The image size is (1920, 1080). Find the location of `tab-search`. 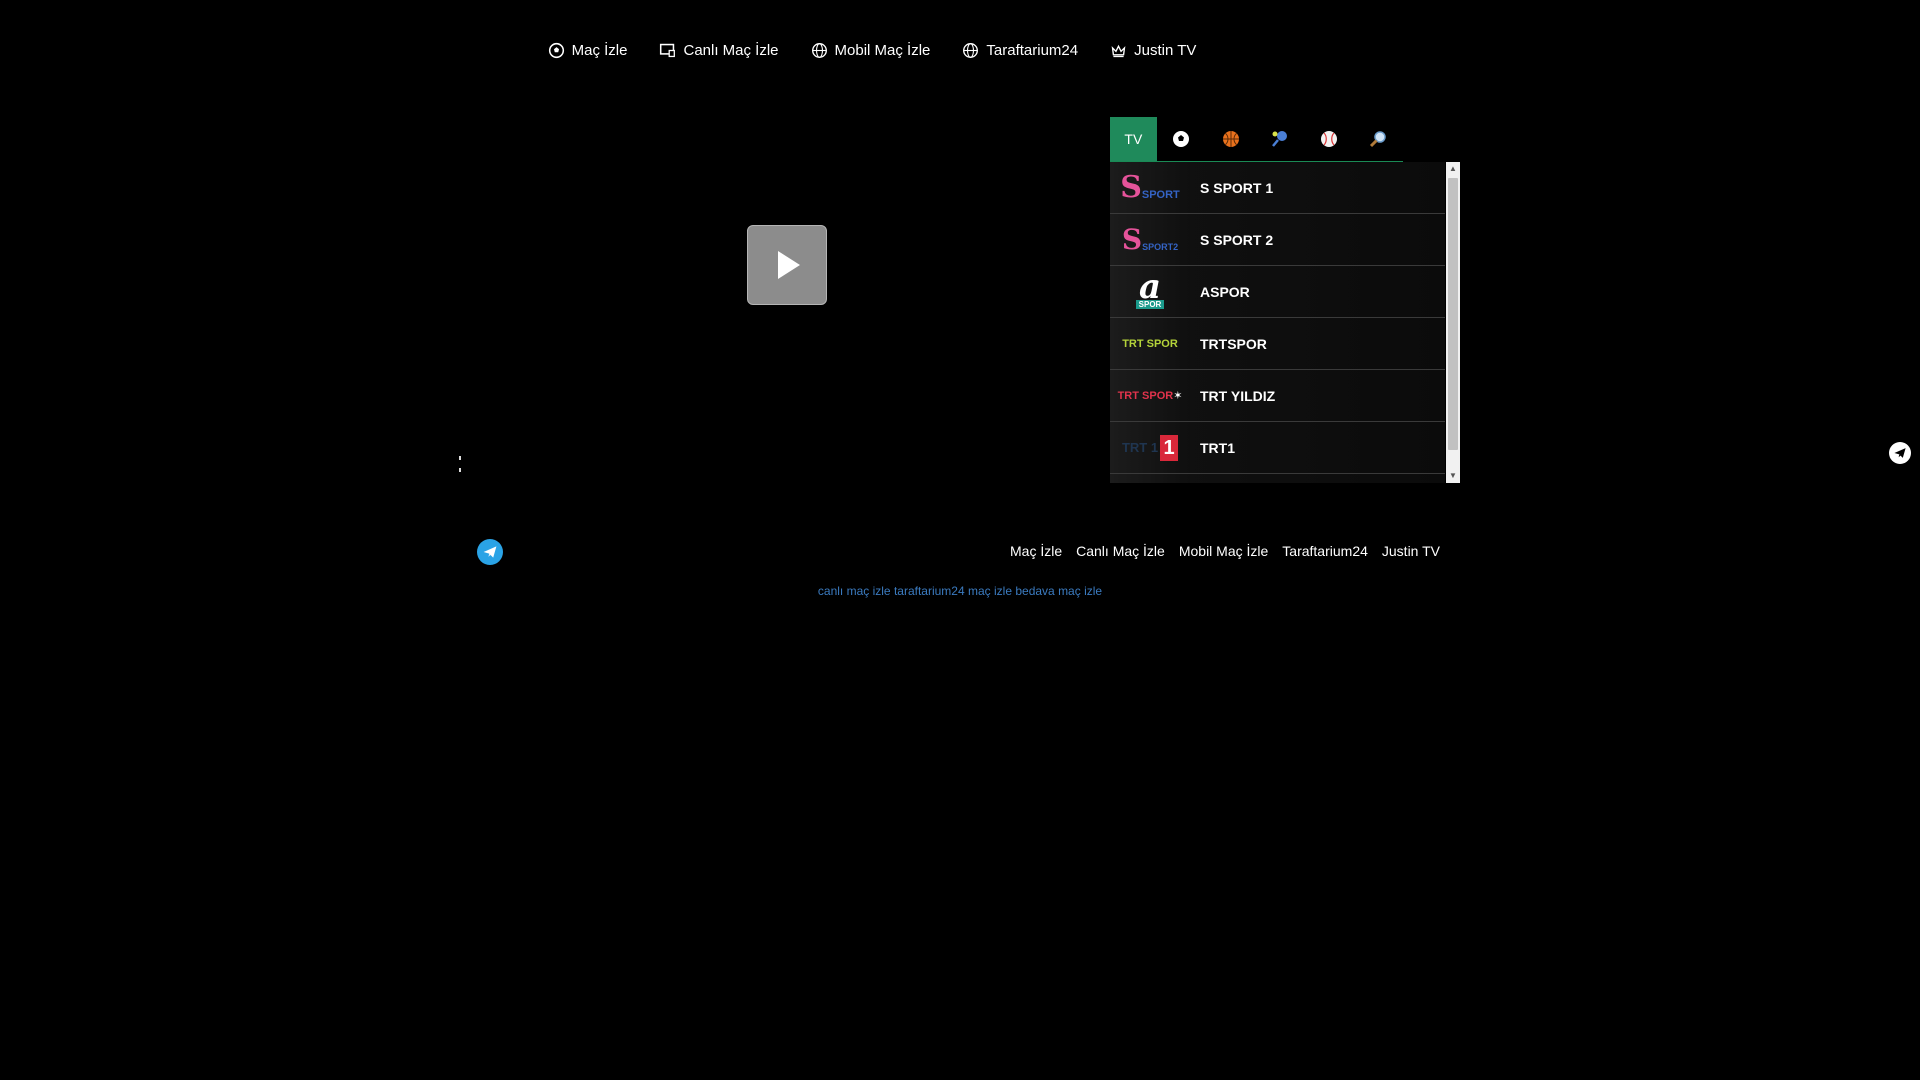

tab-search is located at coordinates (1378, 139).